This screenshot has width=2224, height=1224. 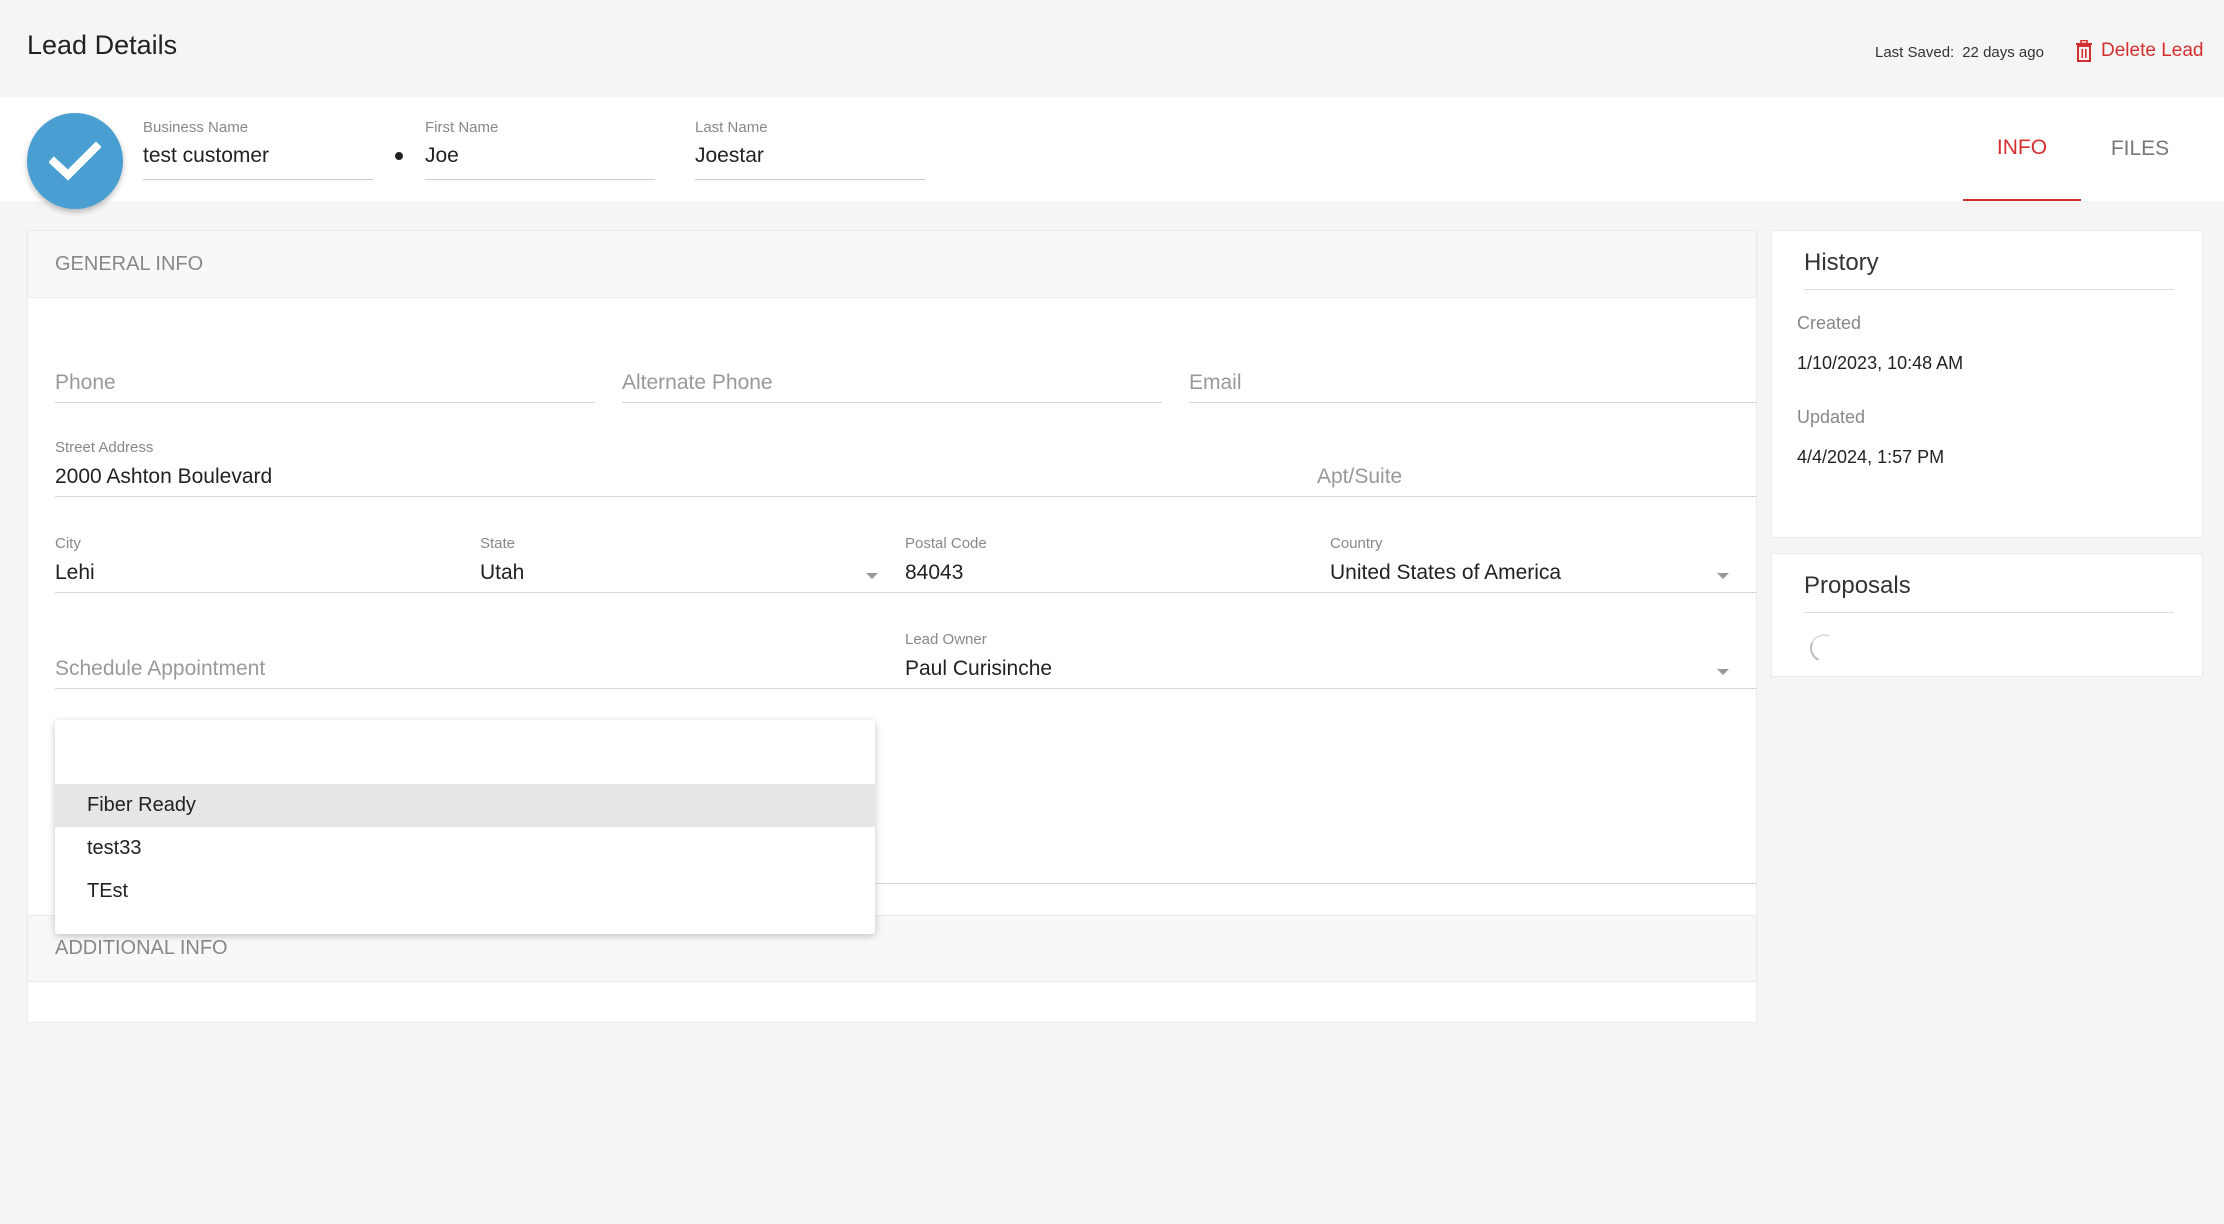 What do you see at coordinates (502, 572) in the screenshot?
I see `state-value: Utah` at bounding box center [502, 572].